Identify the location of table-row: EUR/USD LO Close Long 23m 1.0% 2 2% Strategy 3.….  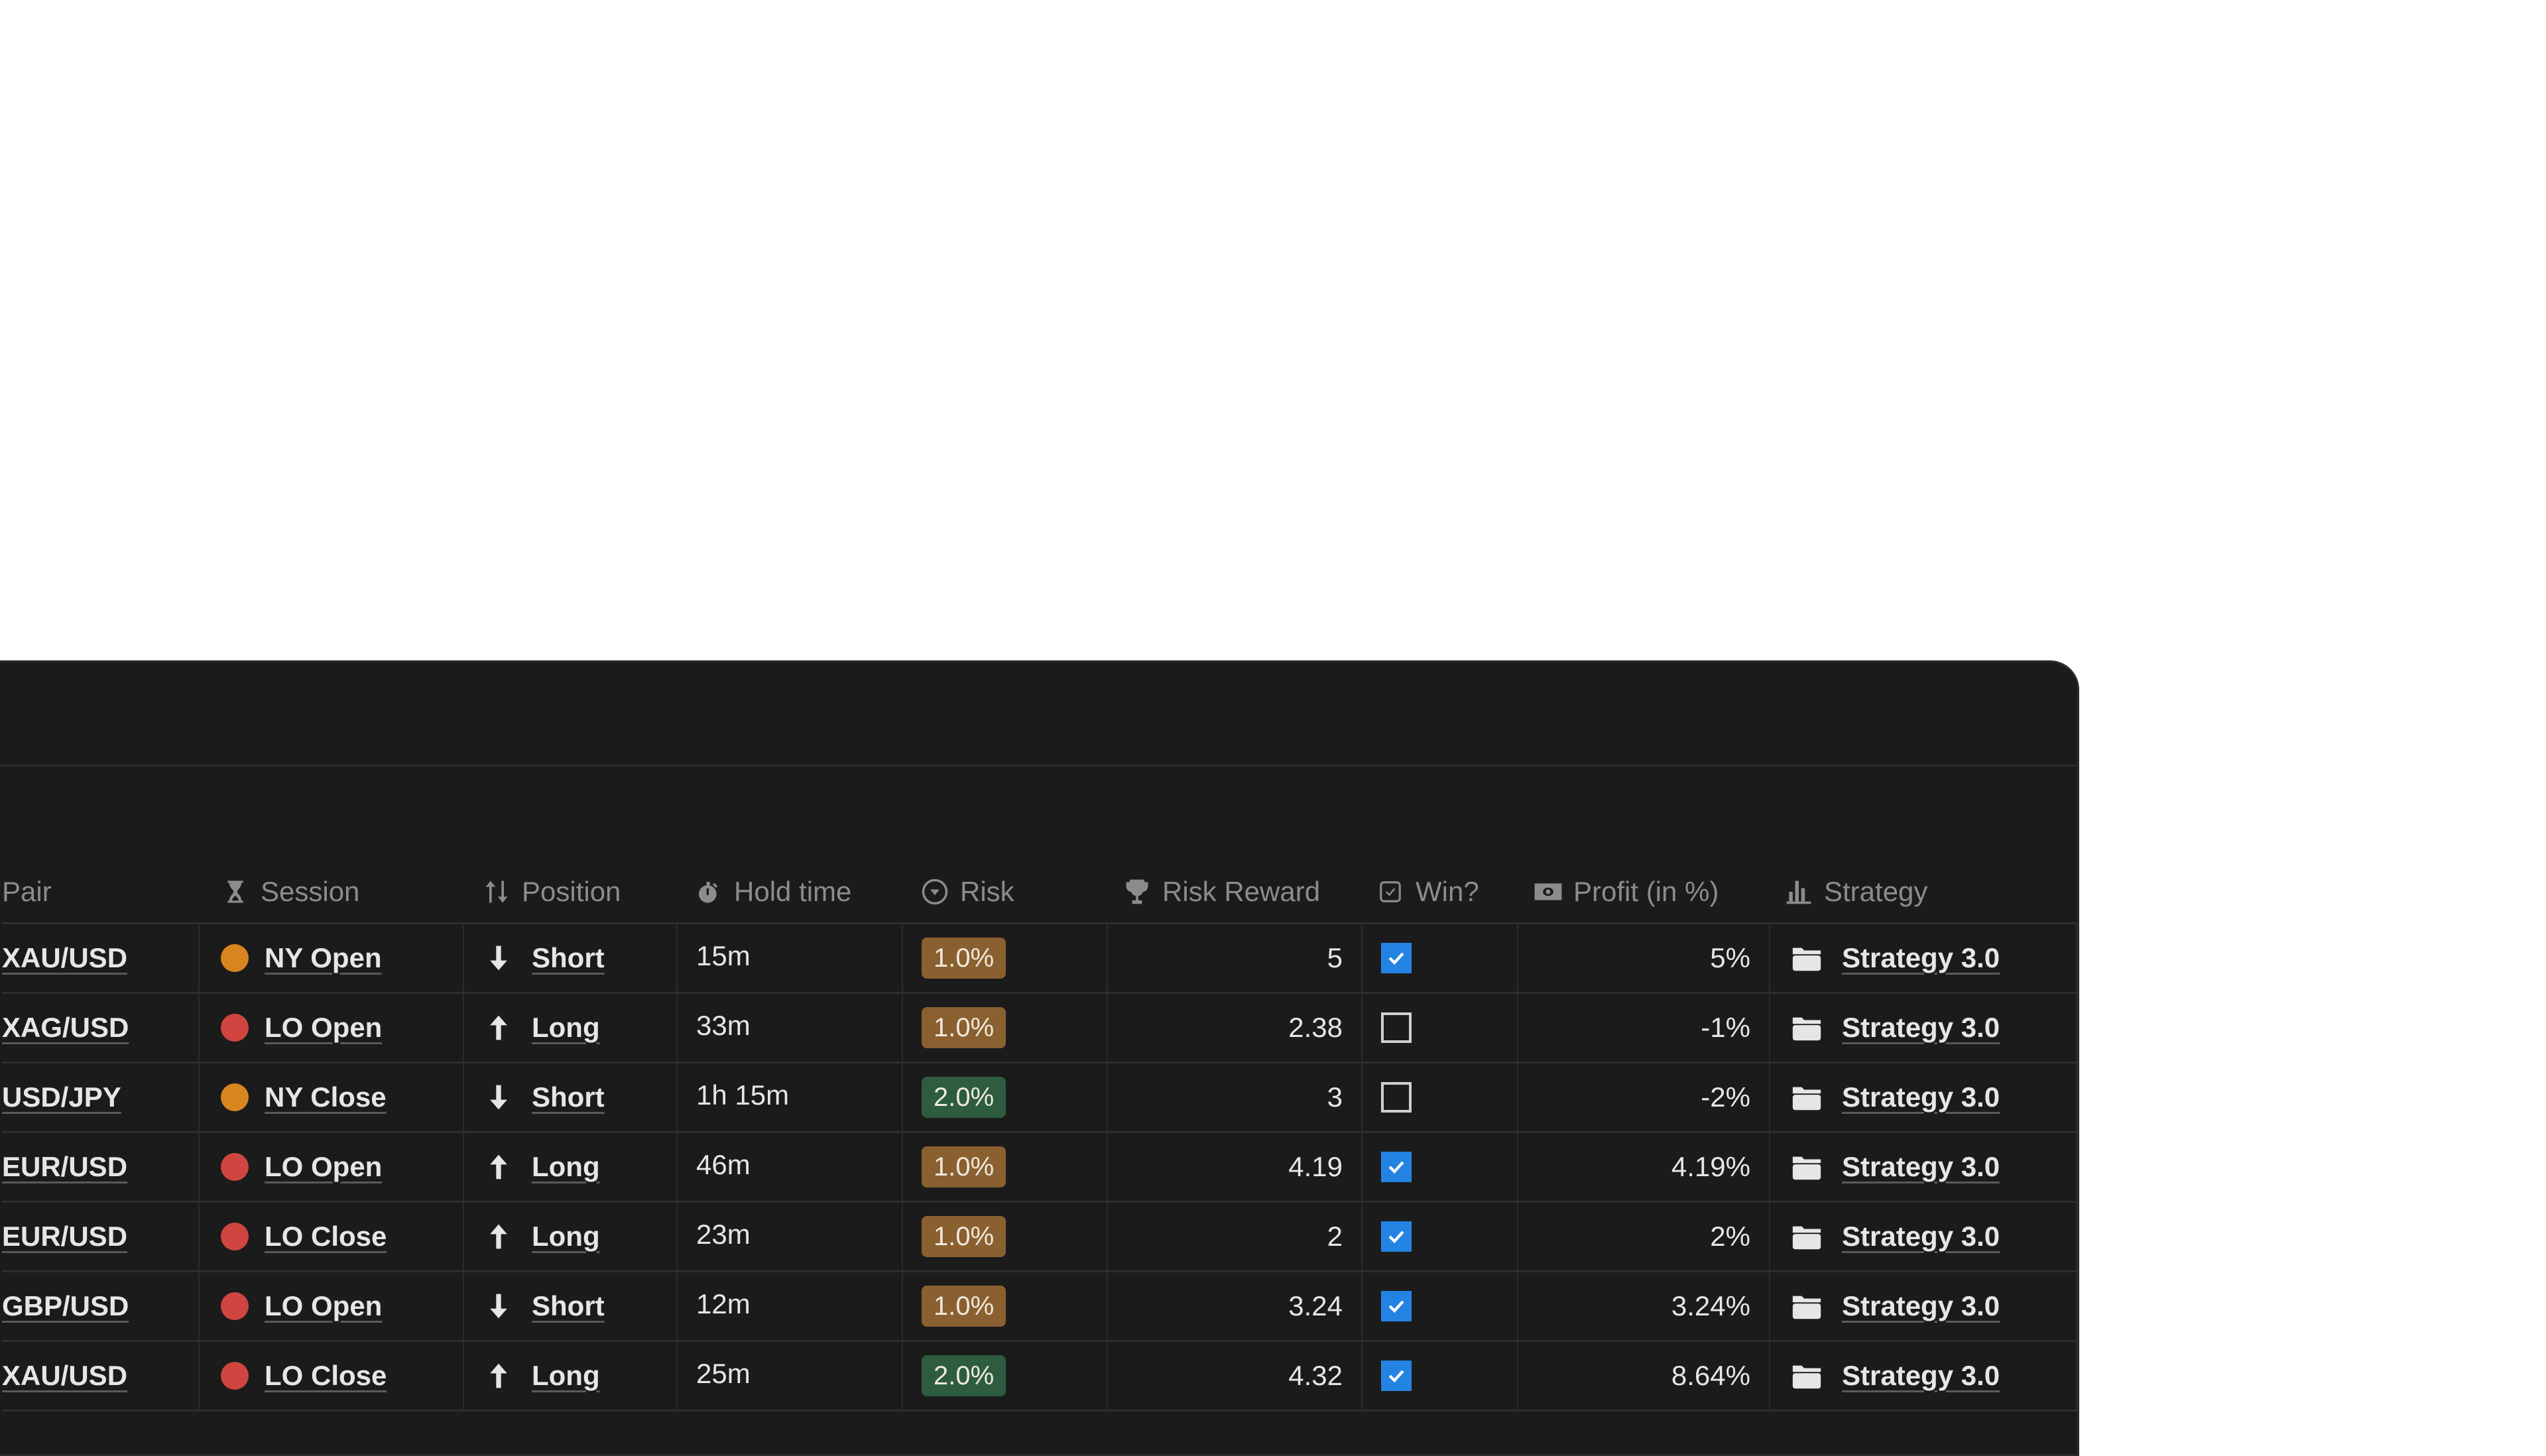
(1039, 1237).